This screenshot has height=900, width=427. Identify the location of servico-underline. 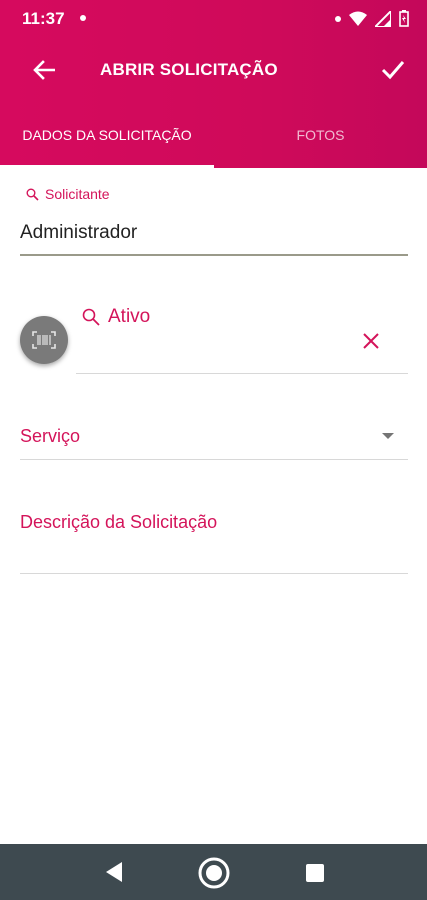
(214, 459).